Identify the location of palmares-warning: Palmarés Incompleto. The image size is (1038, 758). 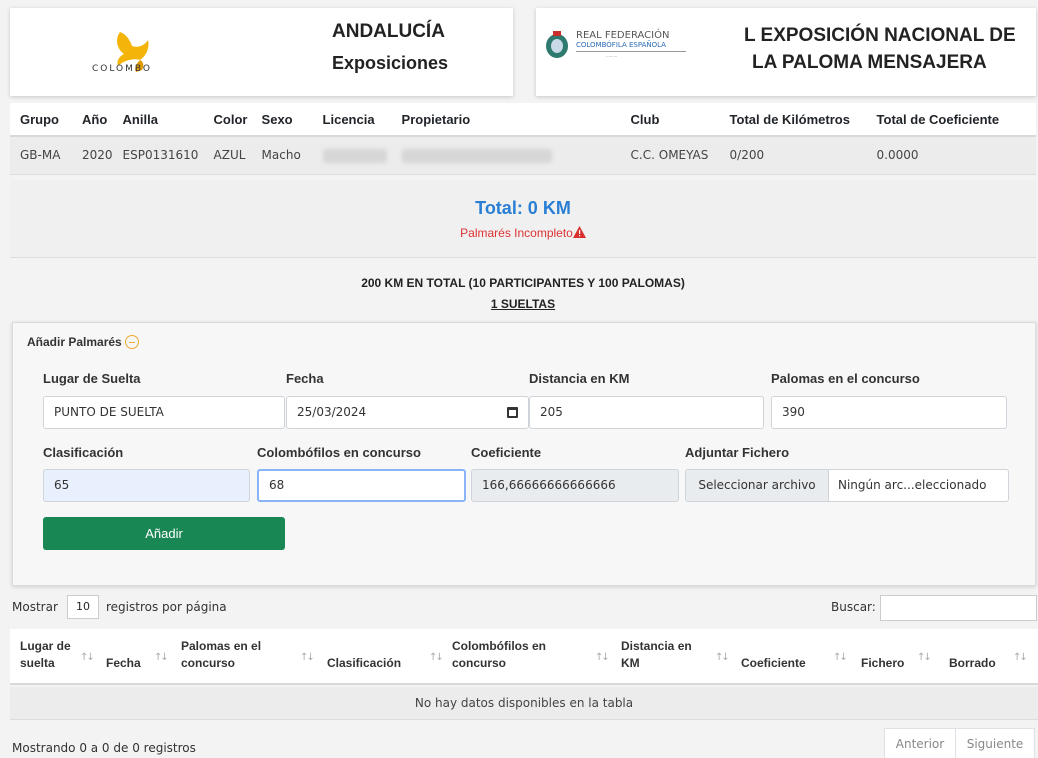
(523, 233).